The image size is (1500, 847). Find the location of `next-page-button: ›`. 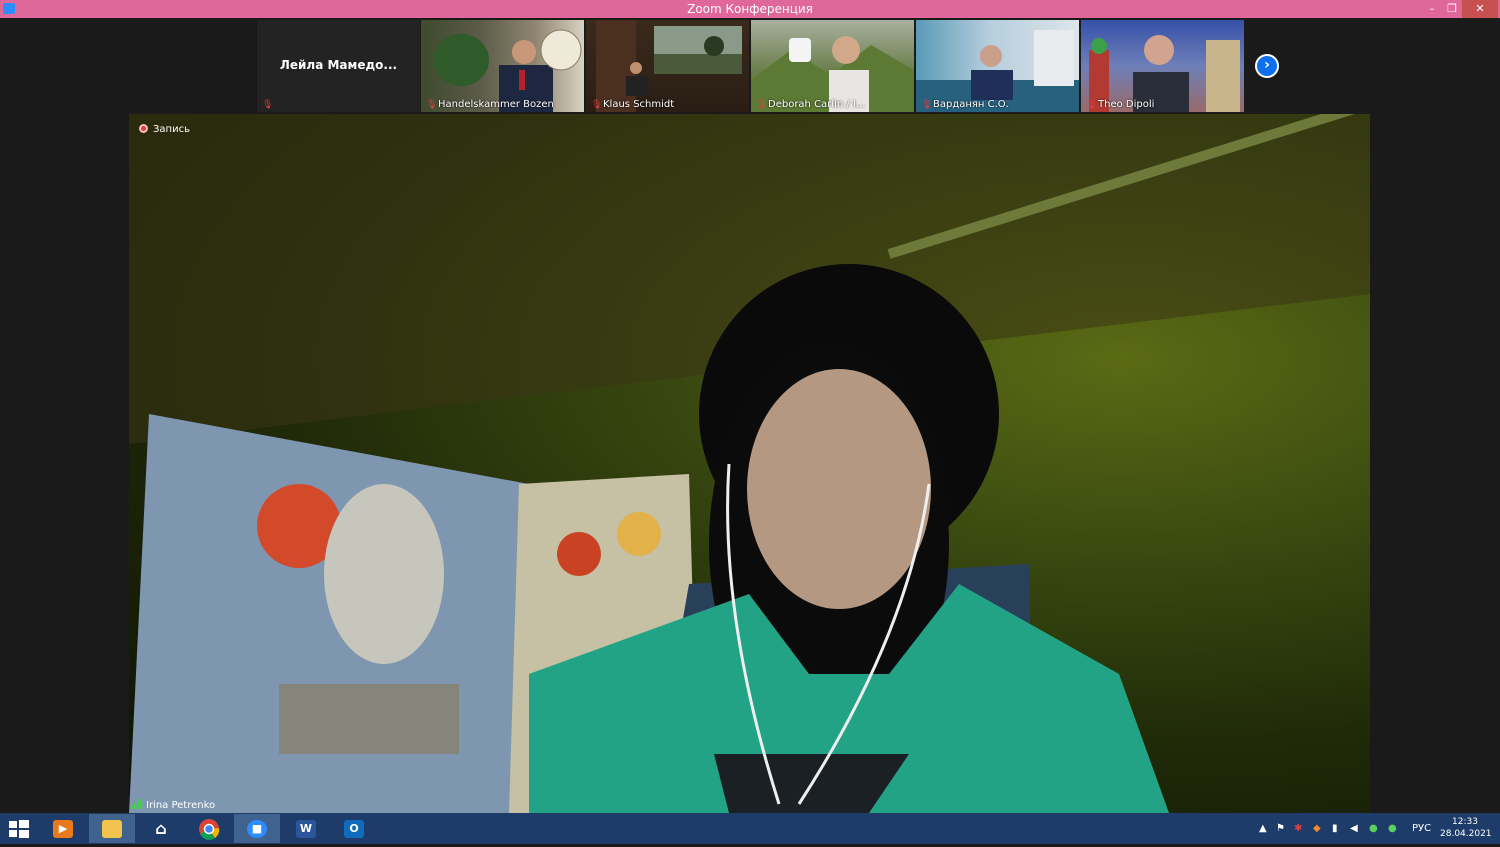

next-page-button: › is located at coordinates (1267, 66).